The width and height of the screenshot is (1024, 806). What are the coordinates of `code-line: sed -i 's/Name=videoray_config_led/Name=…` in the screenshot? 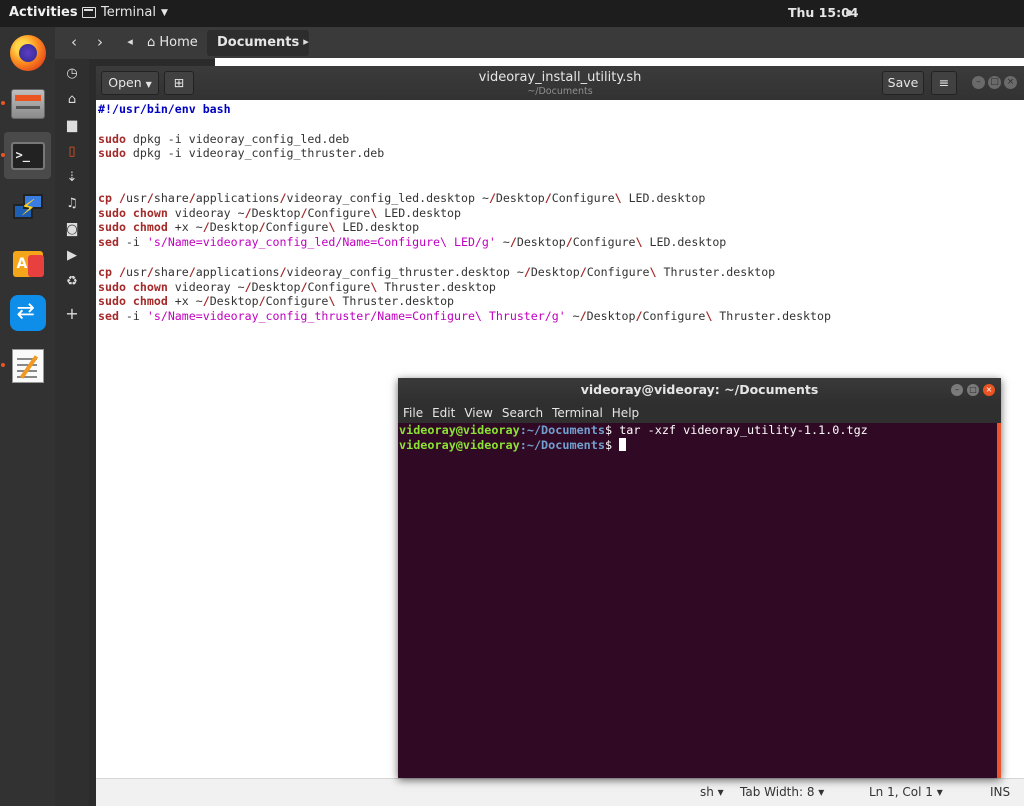 It's located at (558, 242).